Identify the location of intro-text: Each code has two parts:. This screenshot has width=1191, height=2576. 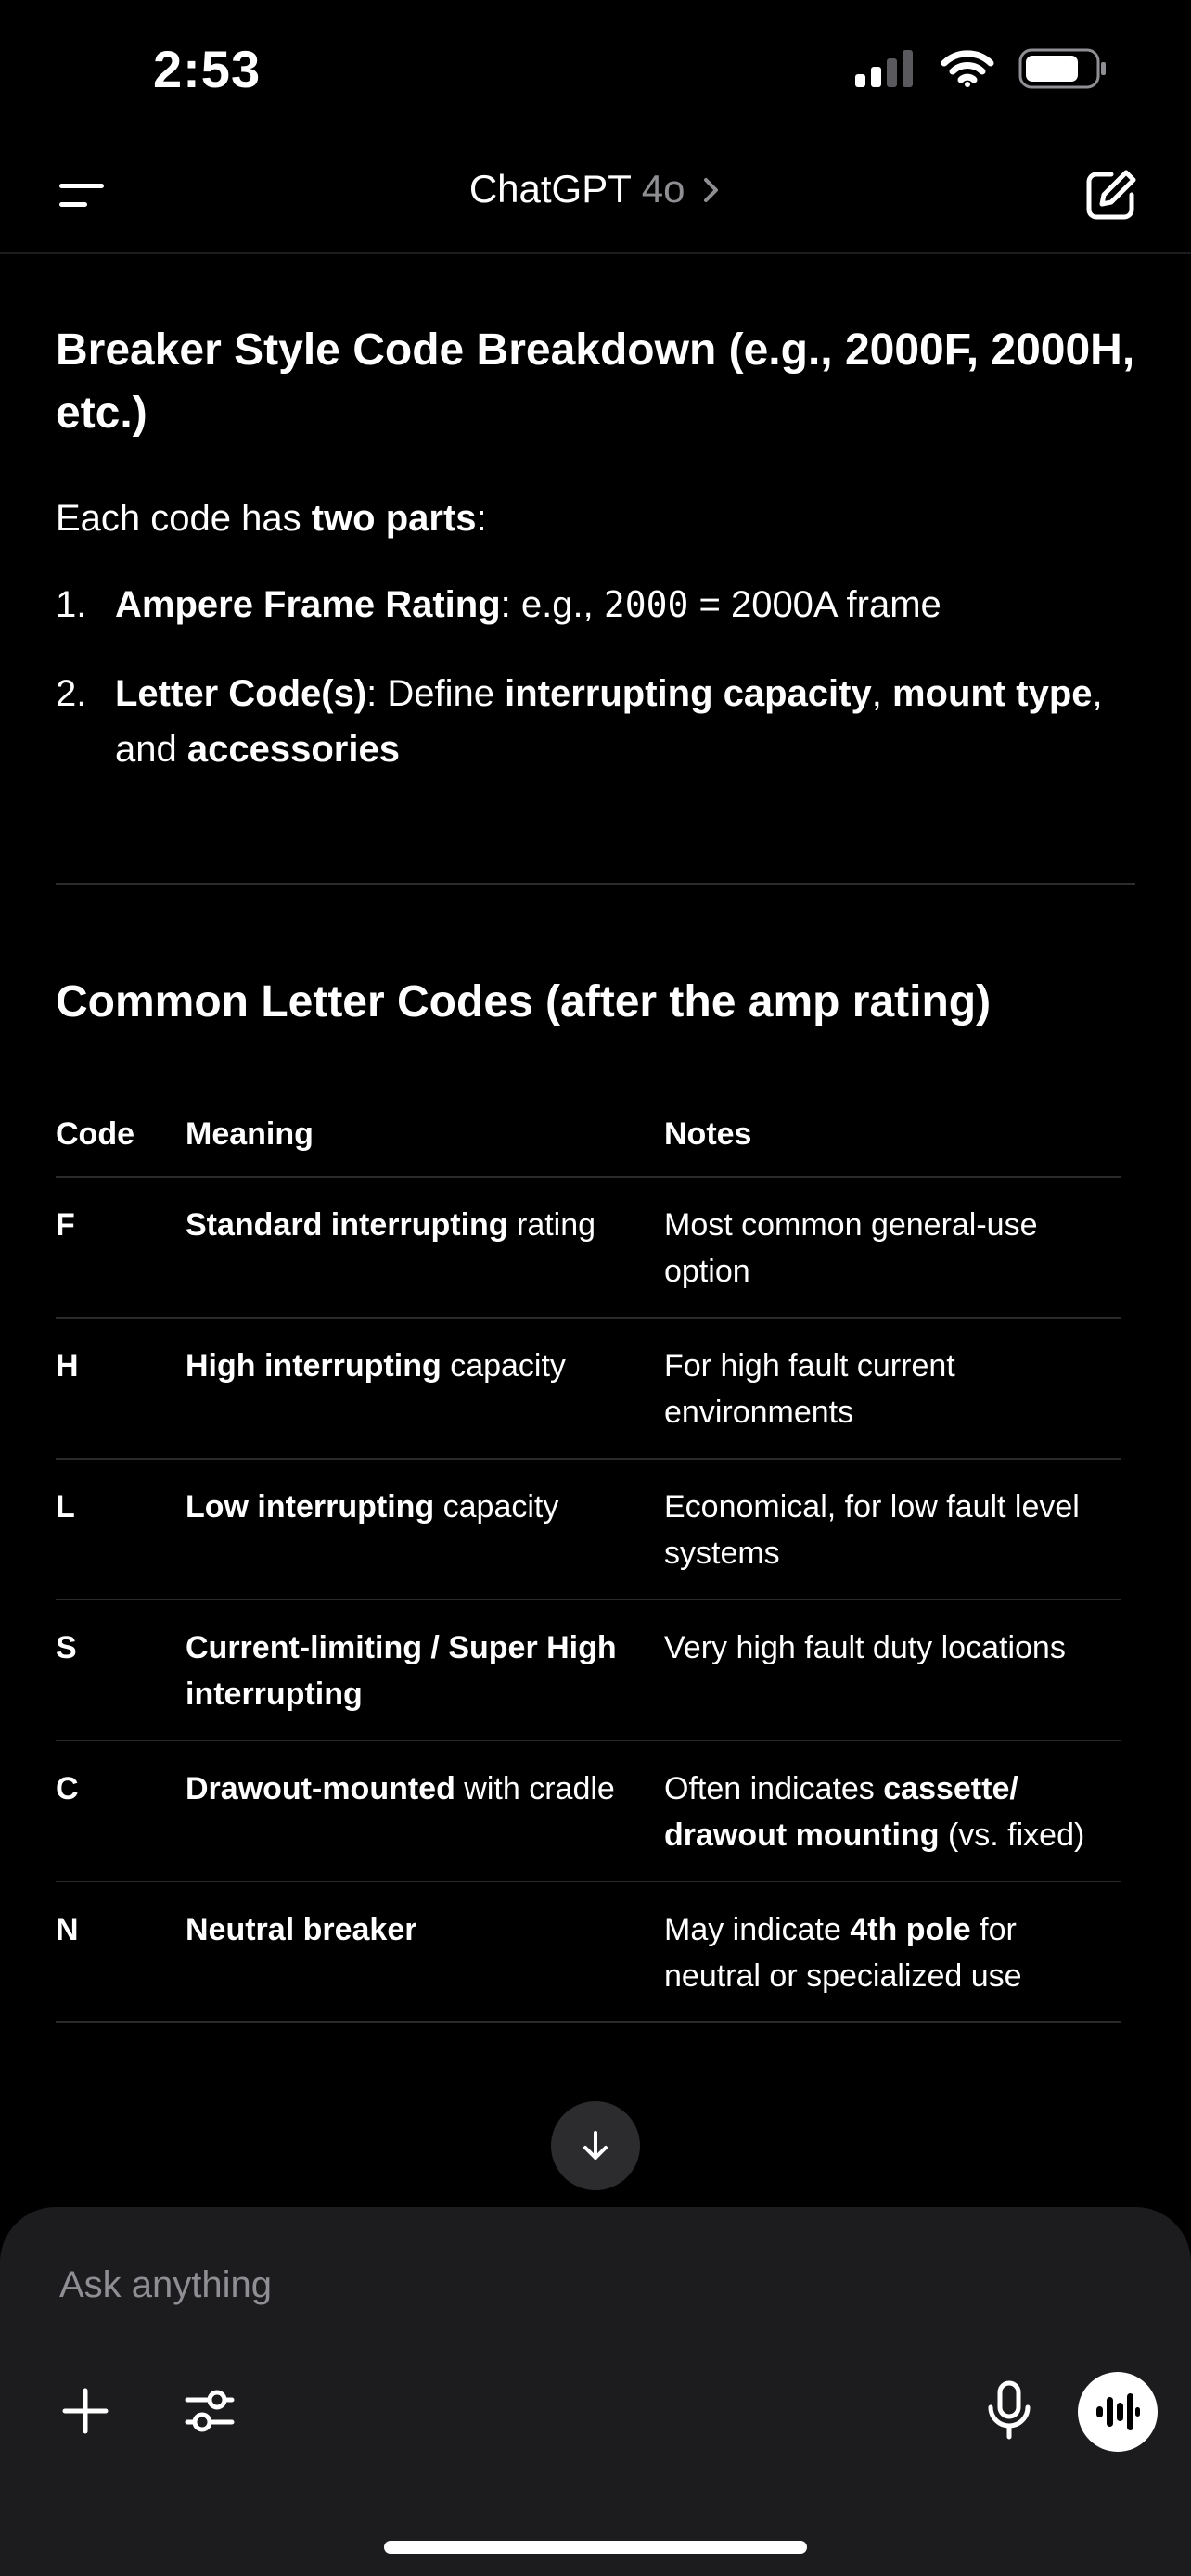
(271, 518).